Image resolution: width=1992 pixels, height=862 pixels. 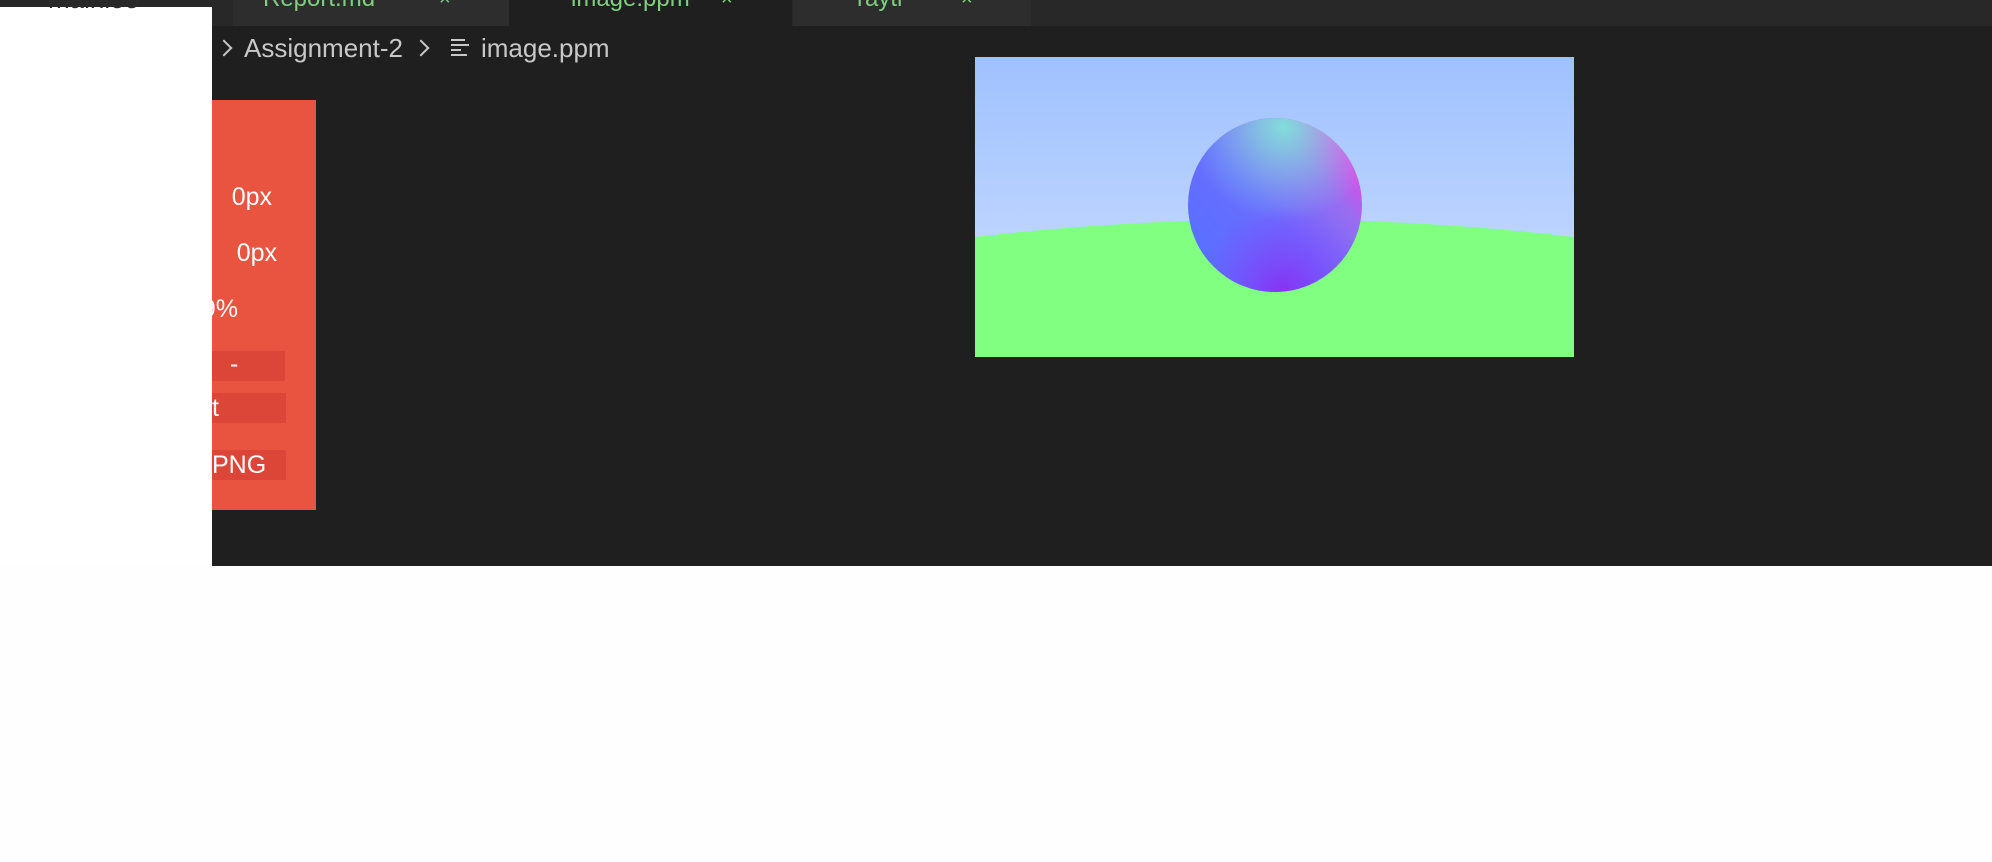 What do you see at coordinates (323, 48) in the screenshot?
I see `breadcrumb-folder: Assignment-2` at bounding box center [323, 48].